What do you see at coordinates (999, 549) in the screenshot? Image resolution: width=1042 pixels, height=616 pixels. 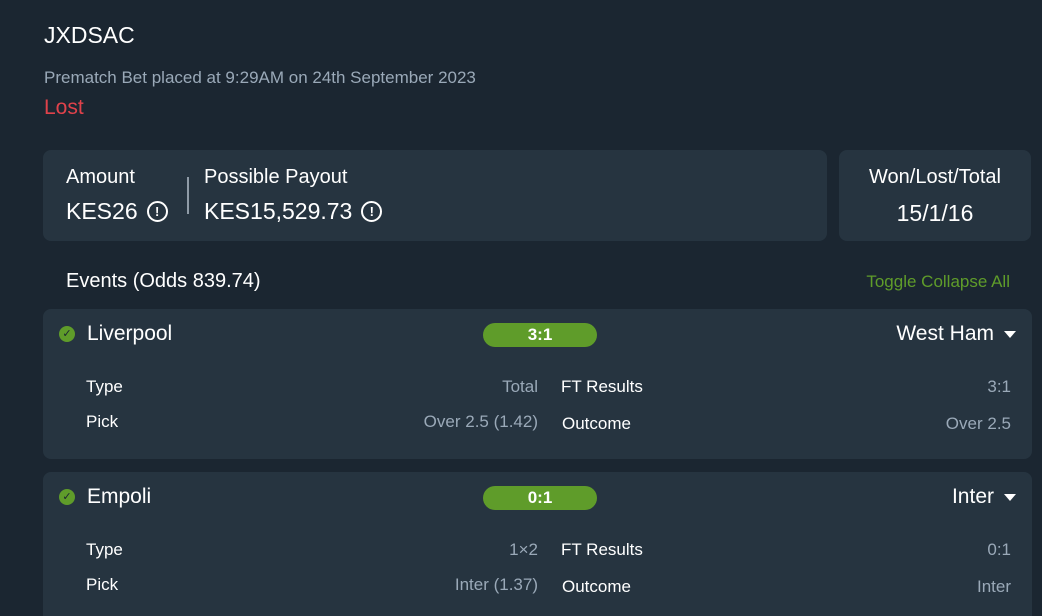 I see `ft-results-value: 0:1` at bounding box center [999, 549].